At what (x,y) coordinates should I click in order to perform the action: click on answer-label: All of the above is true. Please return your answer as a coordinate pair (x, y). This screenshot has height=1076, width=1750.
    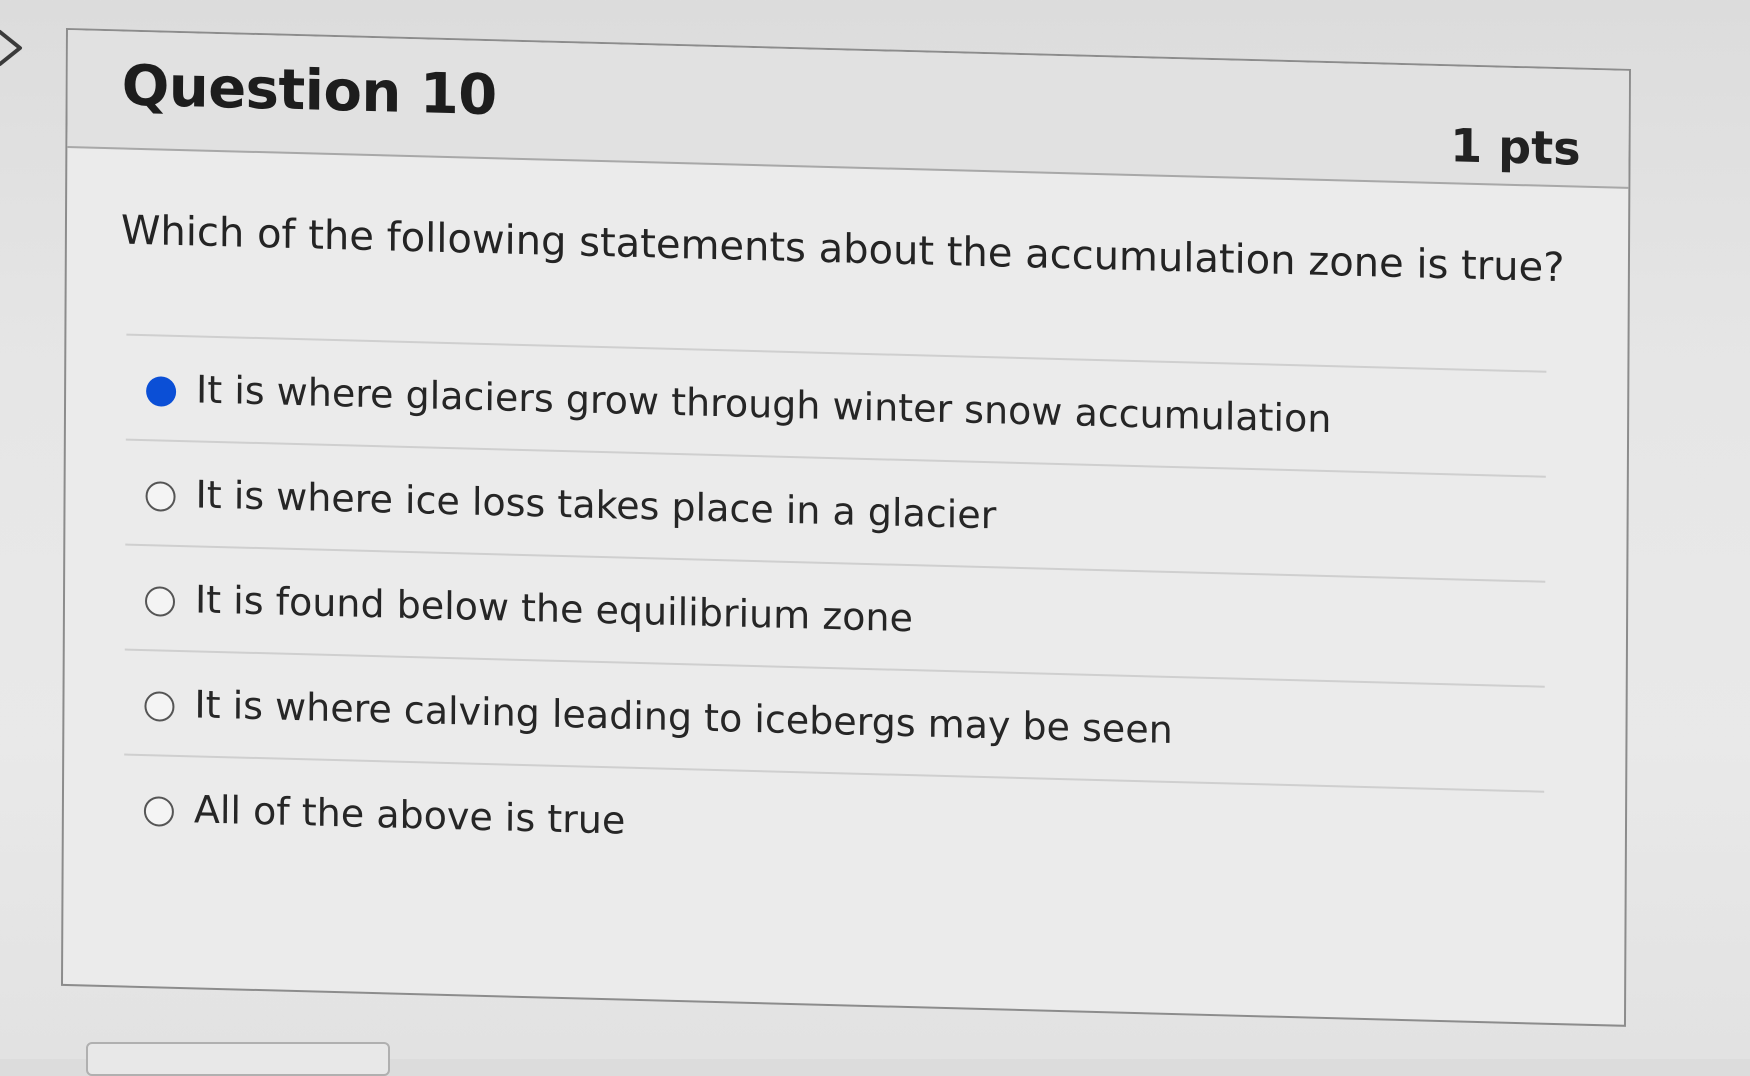
    Looking at the image, I should click on (410, 814).